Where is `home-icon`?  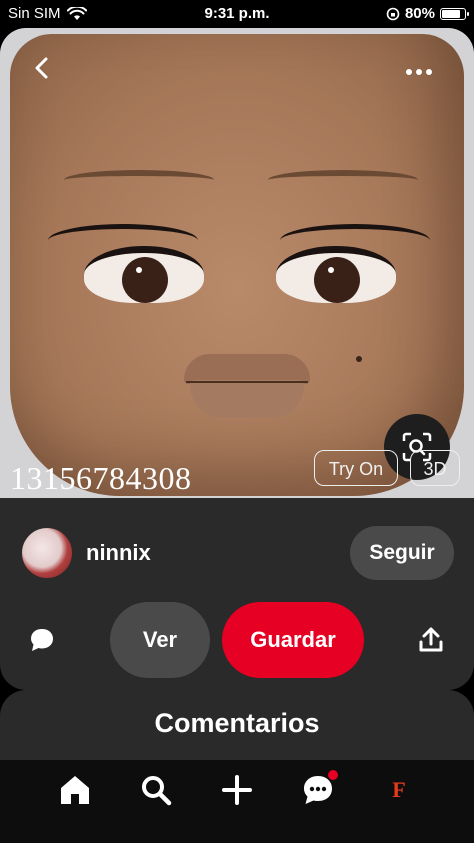
home-icon is located at coordinates (75, 790).